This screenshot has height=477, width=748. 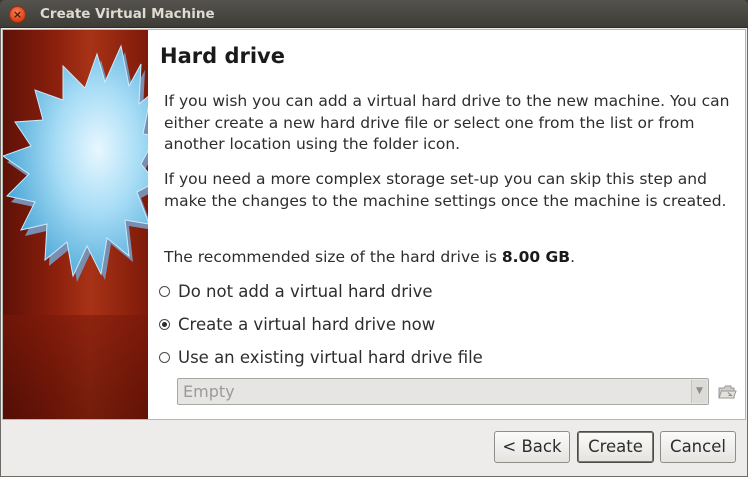 I want to click on radio-create-hard-drive, so click(x=164, y=324).